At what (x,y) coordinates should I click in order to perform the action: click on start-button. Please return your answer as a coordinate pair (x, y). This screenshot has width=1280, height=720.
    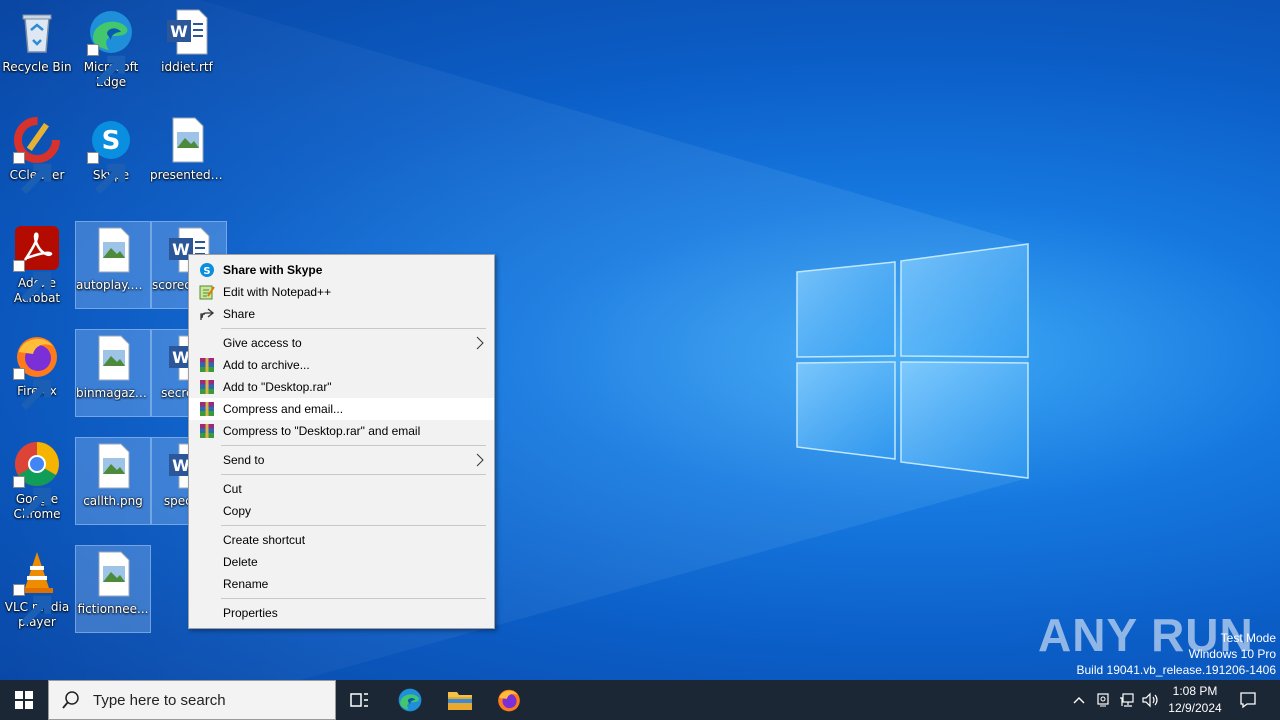
    Looking at the image, I should click on (24, 700).